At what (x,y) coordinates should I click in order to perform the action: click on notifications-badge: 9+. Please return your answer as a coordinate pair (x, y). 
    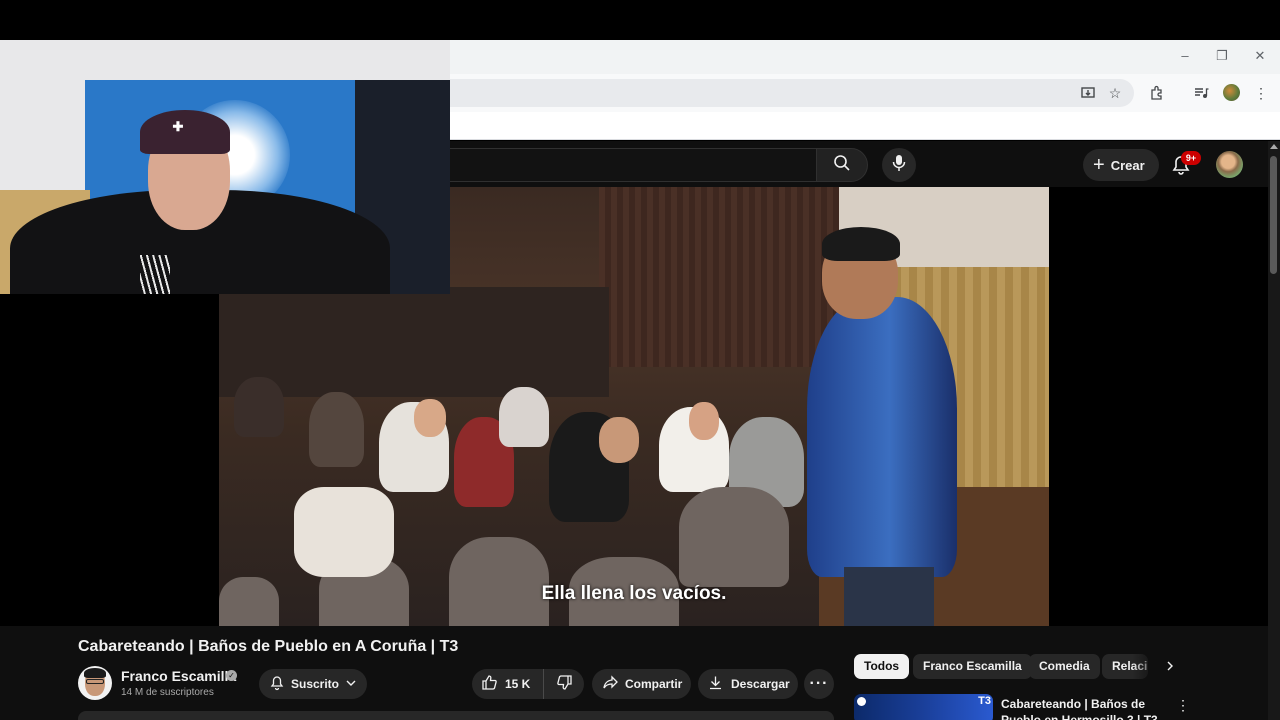
    Looking at the image, I should click on (1191, 158).